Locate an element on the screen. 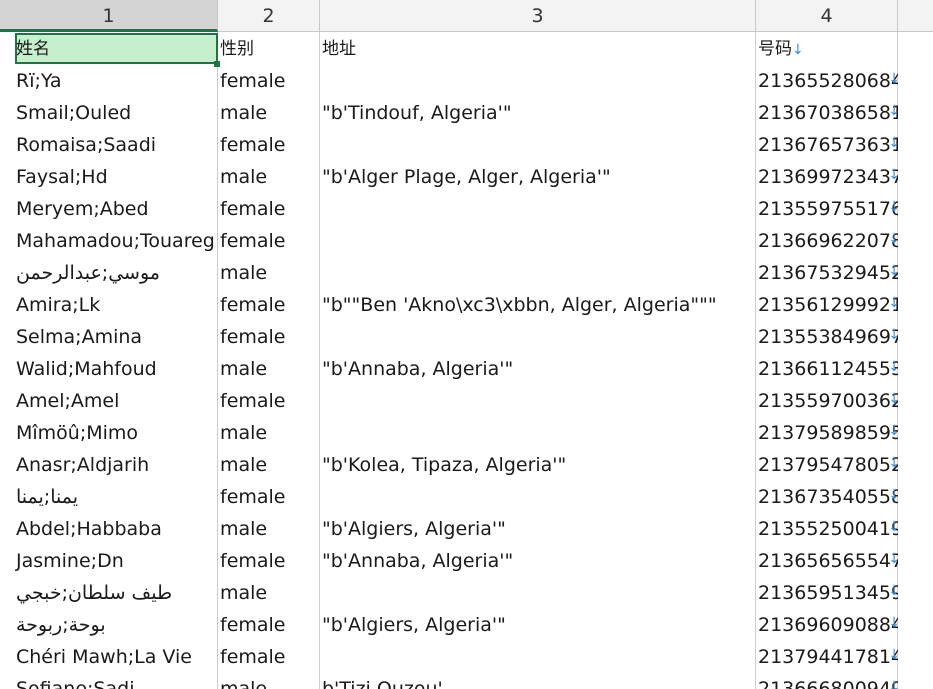  cell-number: 213559755176 ↓ is located at coordinates (827, 209).